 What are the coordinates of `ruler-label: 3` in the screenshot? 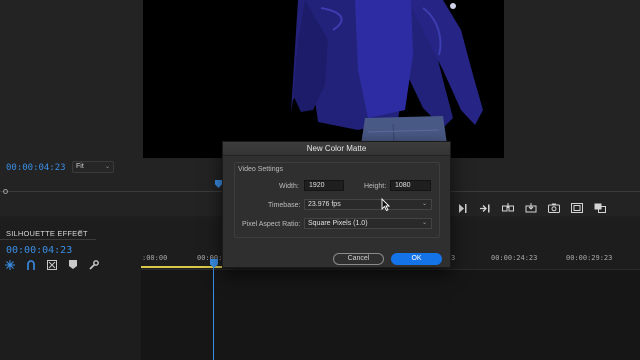 It's located at (453, 258).